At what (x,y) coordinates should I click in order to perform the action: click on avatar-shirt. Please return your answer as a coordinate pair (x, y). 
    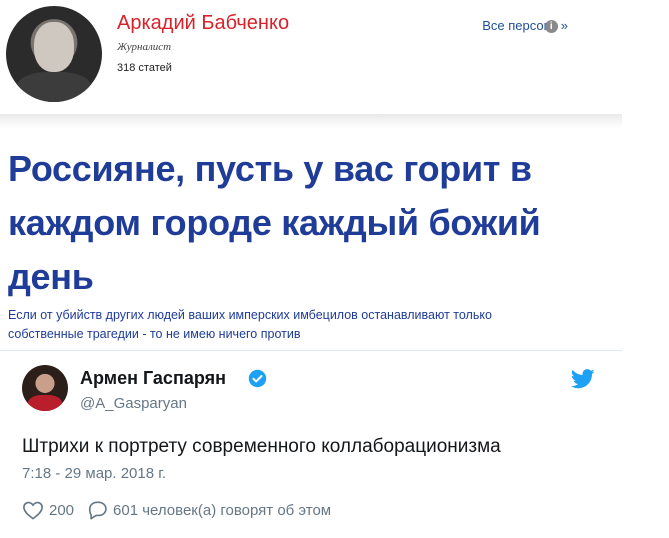
    Looking at the image, I should click on (45, 403).